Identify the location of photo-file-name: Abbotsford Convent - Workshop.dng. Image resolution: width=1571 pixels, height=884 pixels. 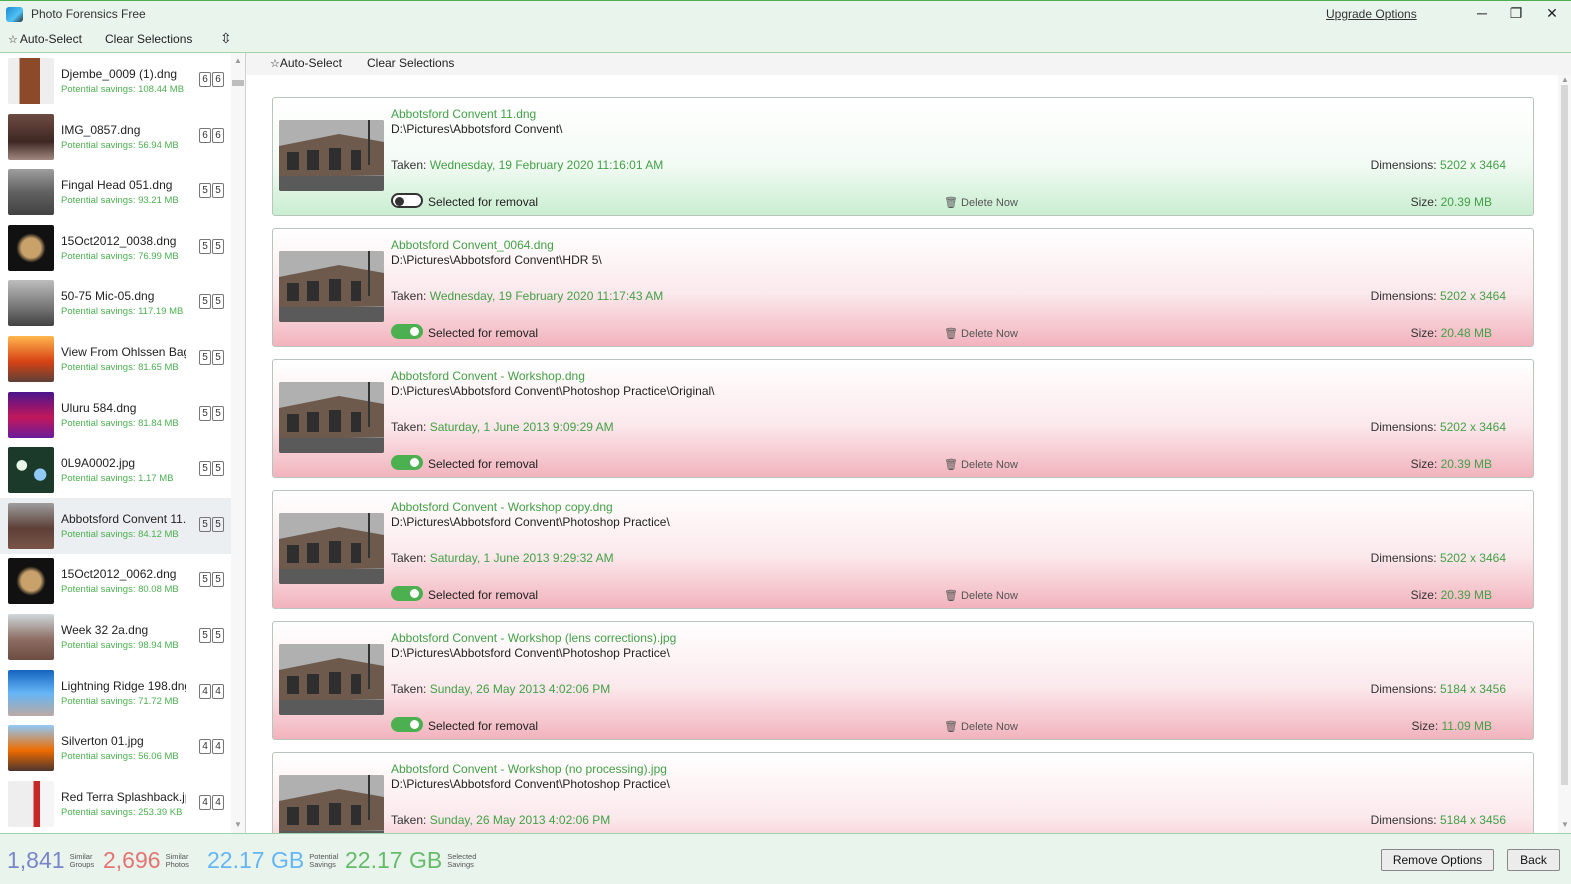
(488, 376).